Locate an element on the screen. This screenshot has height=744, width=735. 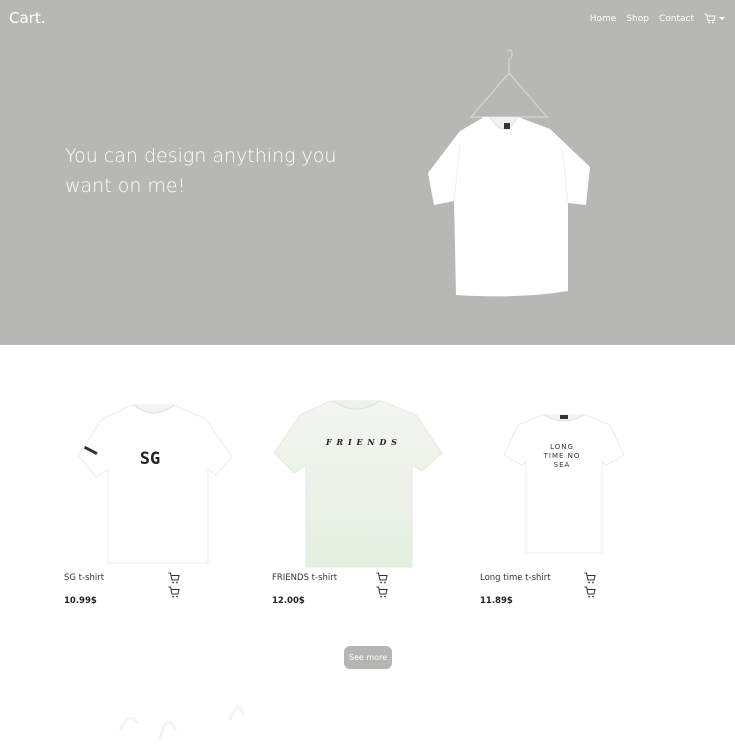
product-price: 10.99$ is located at coordinates (80, 601).